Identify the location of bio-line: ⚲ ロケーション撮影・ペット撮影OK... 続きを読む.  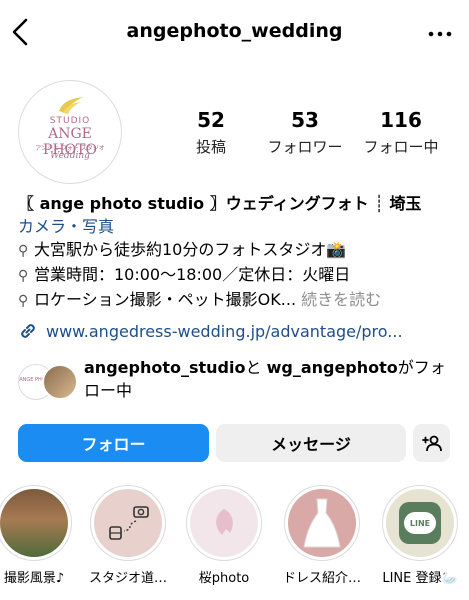
(238, 300).